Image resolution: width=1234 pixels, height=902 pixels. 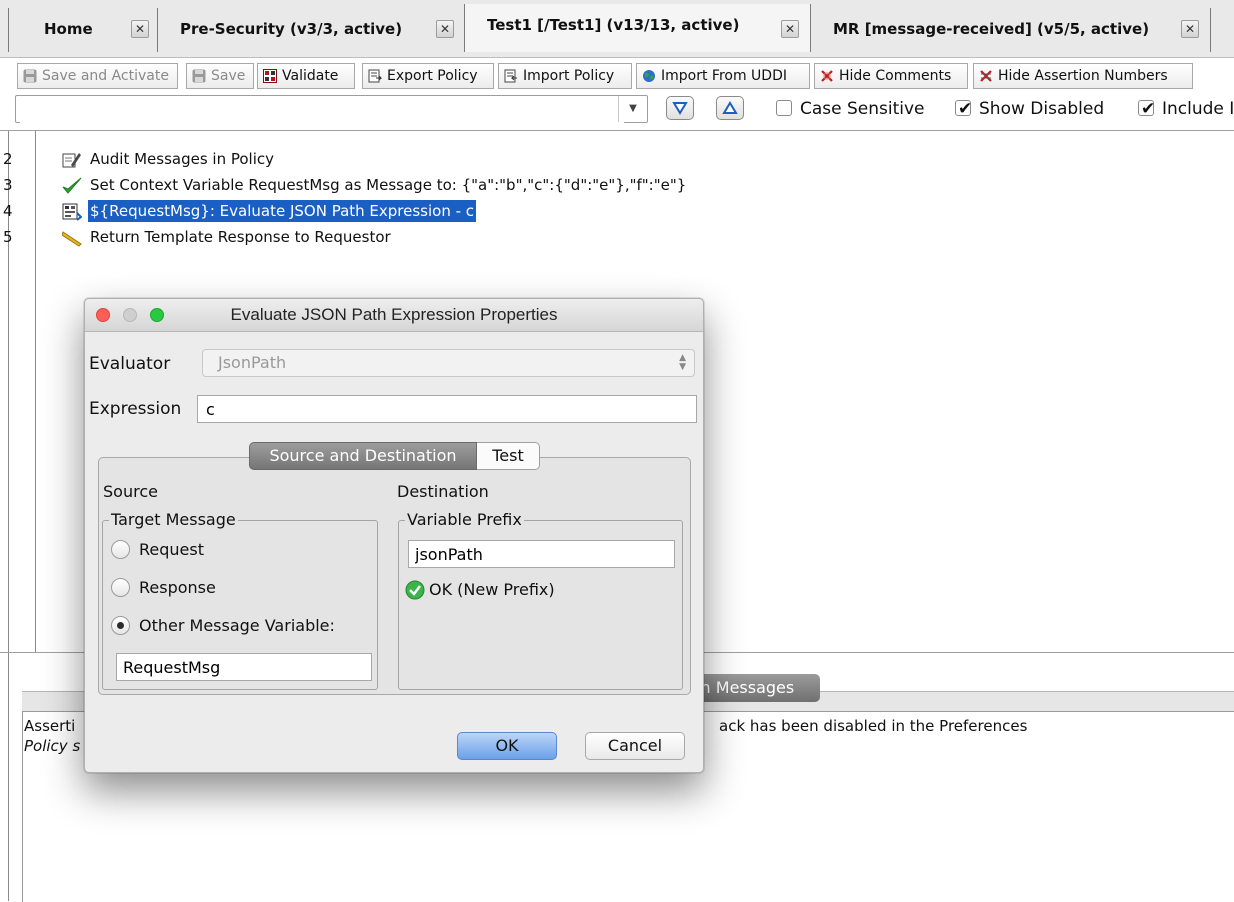 What do you see at coordinates (1042, 109) in the screenshot?
I see `show-disabled-label: Show Disabled` at bounding box center [1042, 109].